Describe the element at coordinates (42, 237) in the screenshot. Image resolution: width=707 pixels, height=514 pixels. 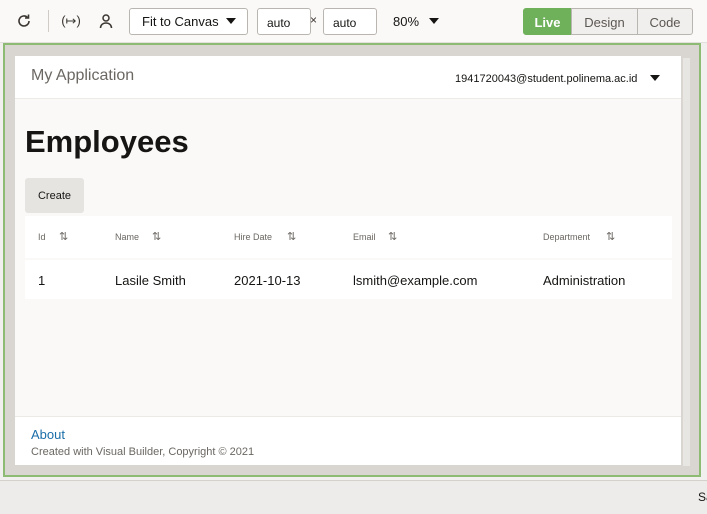
I see `column-header-id: Id` at that location.